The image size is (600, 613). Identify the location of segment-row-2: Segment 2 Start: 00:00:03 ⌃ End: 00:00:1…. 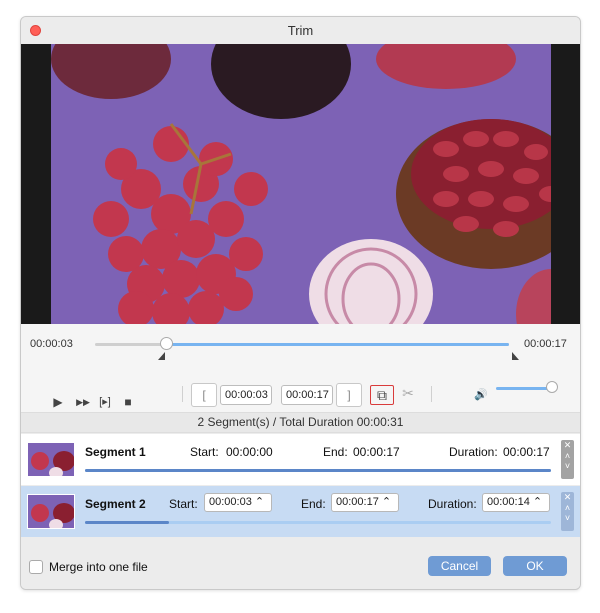
(300, 511).